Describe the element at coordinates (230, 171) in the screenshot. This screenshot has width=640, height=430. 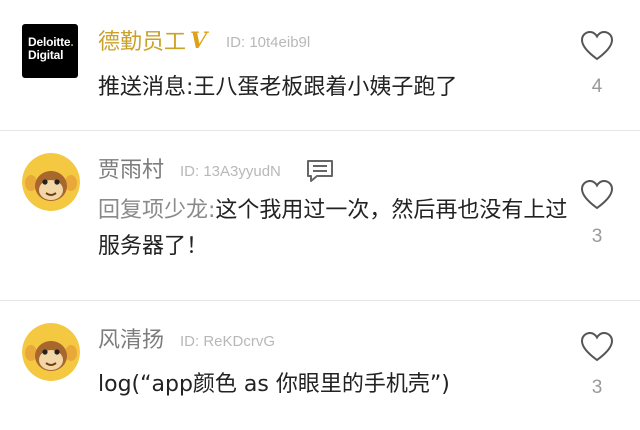
I see `user-id: ID: 13A3yyudN` at that location.